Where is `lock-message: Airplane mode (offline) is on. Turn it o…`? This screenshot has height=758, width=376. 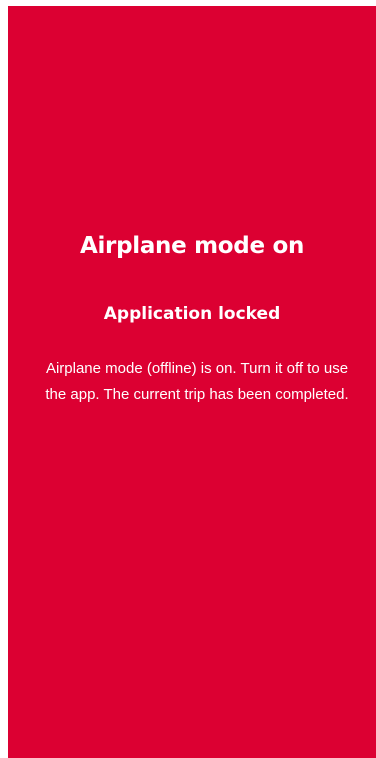
lock-message: Airplane mode (offline) is on. Turn it o… is located at coordinates (197, 381).